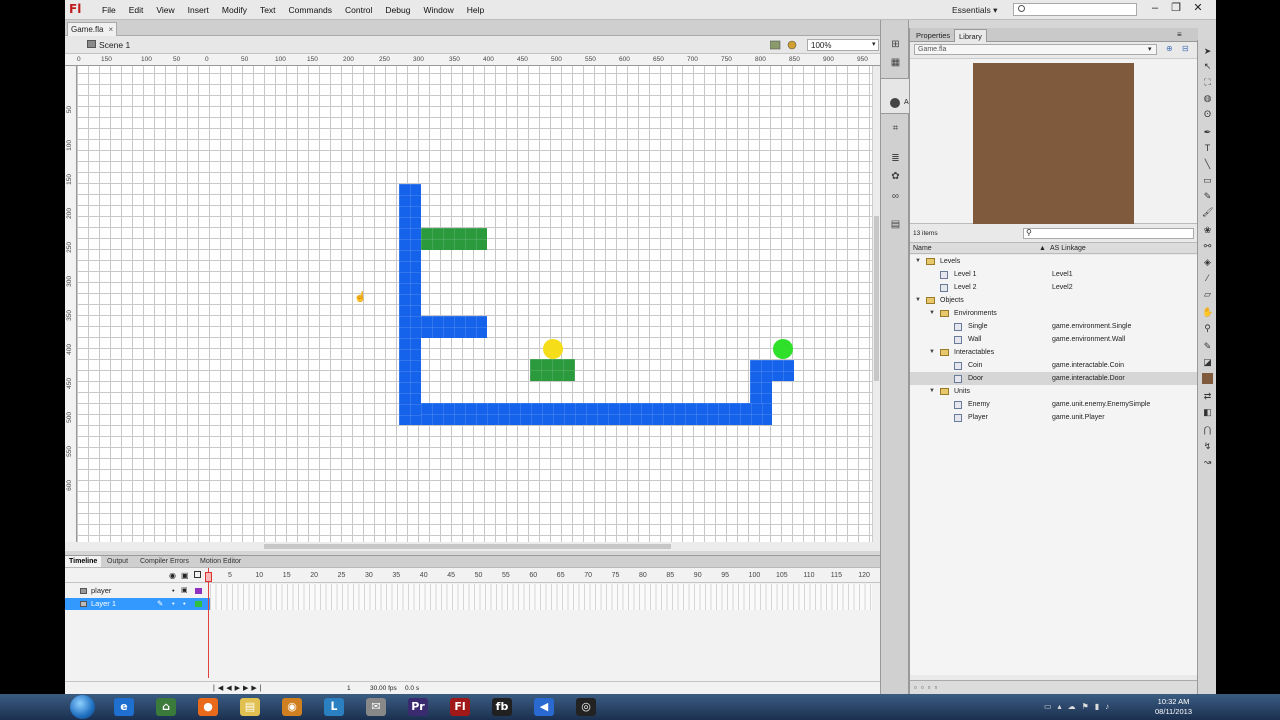  I want to click on taskbar-app-firefox: ●, so click(208, 707).